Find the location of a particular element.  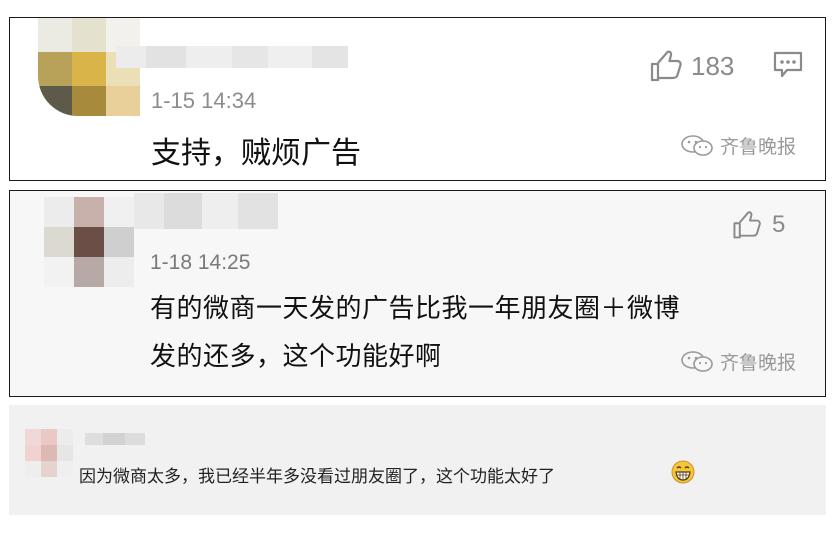

like-button: 5 is located at coordinates (757, 225).